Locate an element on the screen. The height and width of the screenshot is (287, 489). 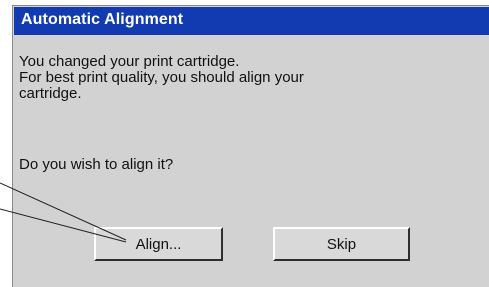
skip-button: Skip is located at coordinates (341, 244).